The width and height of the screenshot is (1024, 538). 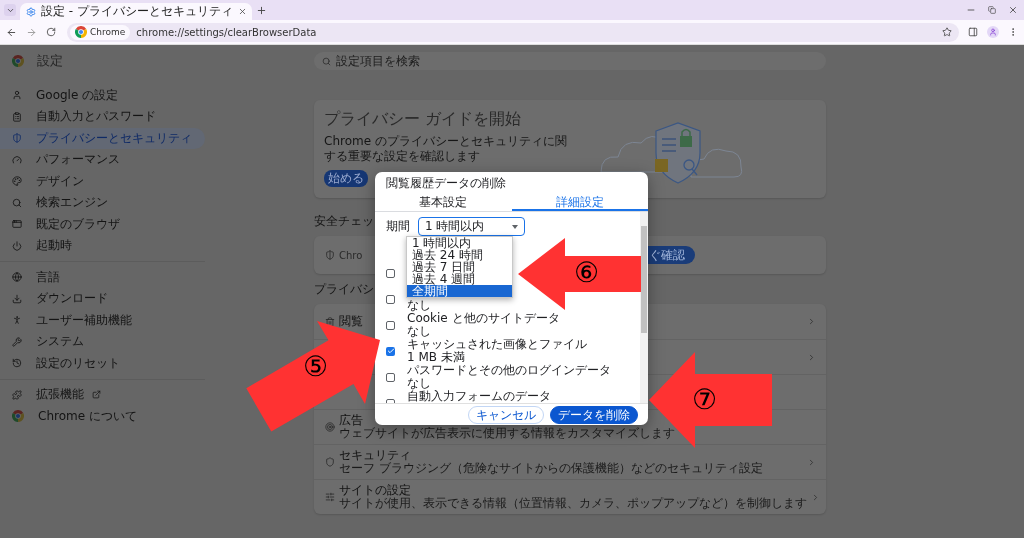 What do you see at coordinates (594, 414) in the screenshot?
I see `delete-data-button: データを削除` at bounding box center [594, 414].